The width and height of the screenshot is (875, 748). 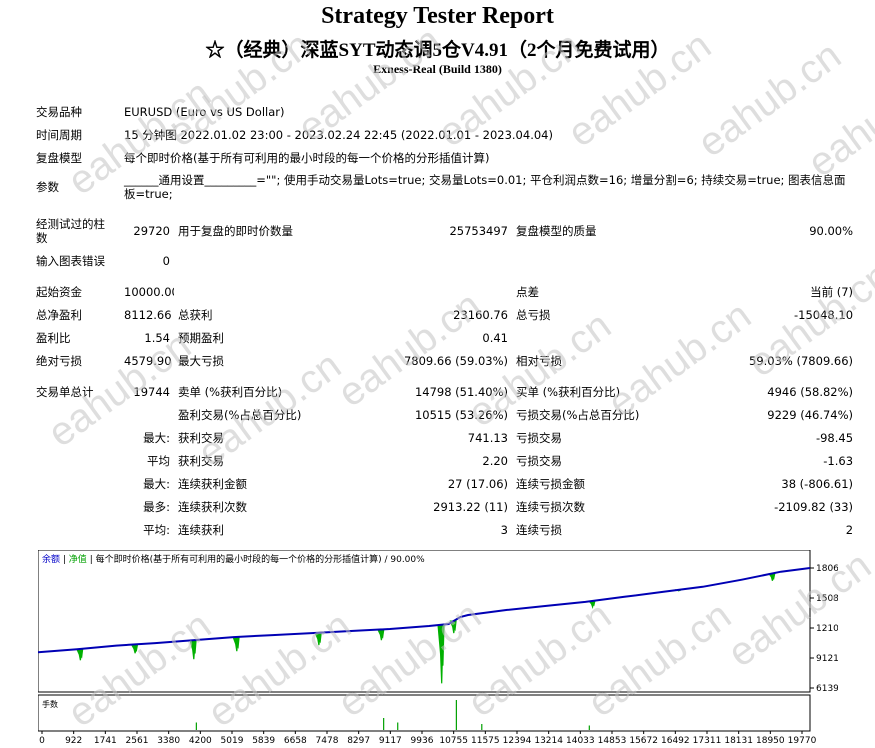 What do you see at coordinates (51, 559) in the screenshot?
I see `legend-balance: 余额` at bounding box center [51, 559].